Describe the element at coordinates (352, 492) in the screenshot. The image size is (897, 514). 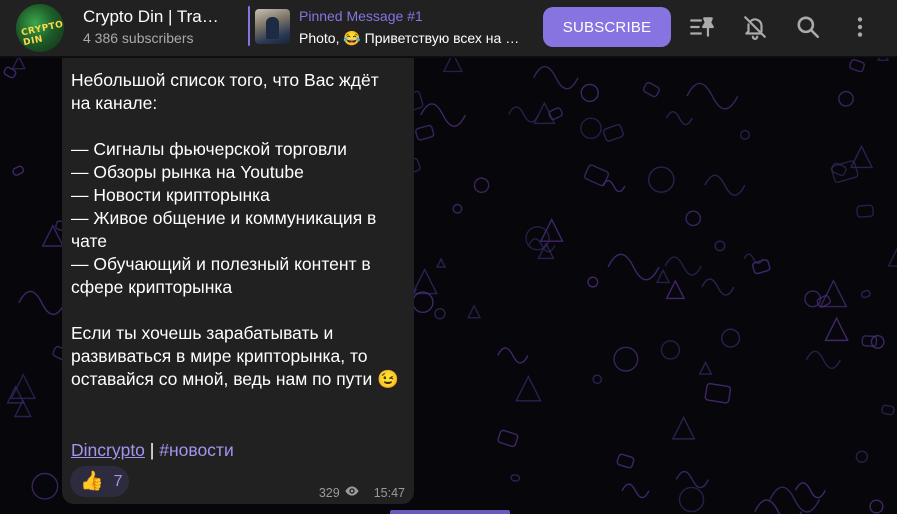
I see `eye-icon` at that location.